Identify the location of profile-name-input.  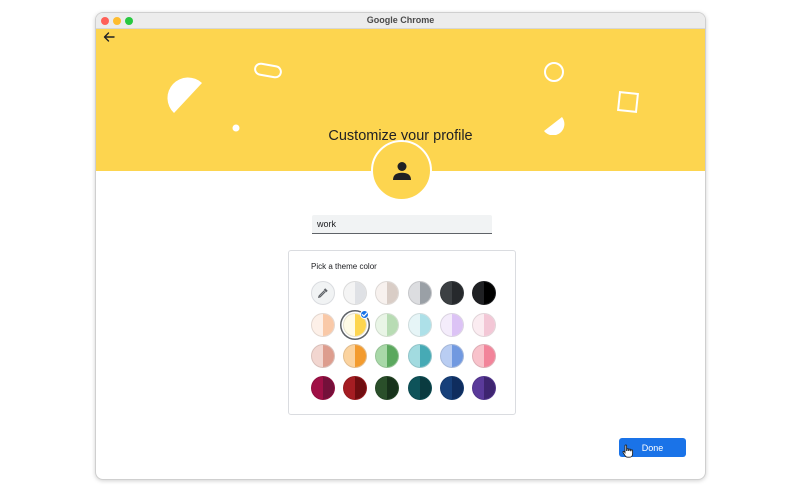
(402, 224).